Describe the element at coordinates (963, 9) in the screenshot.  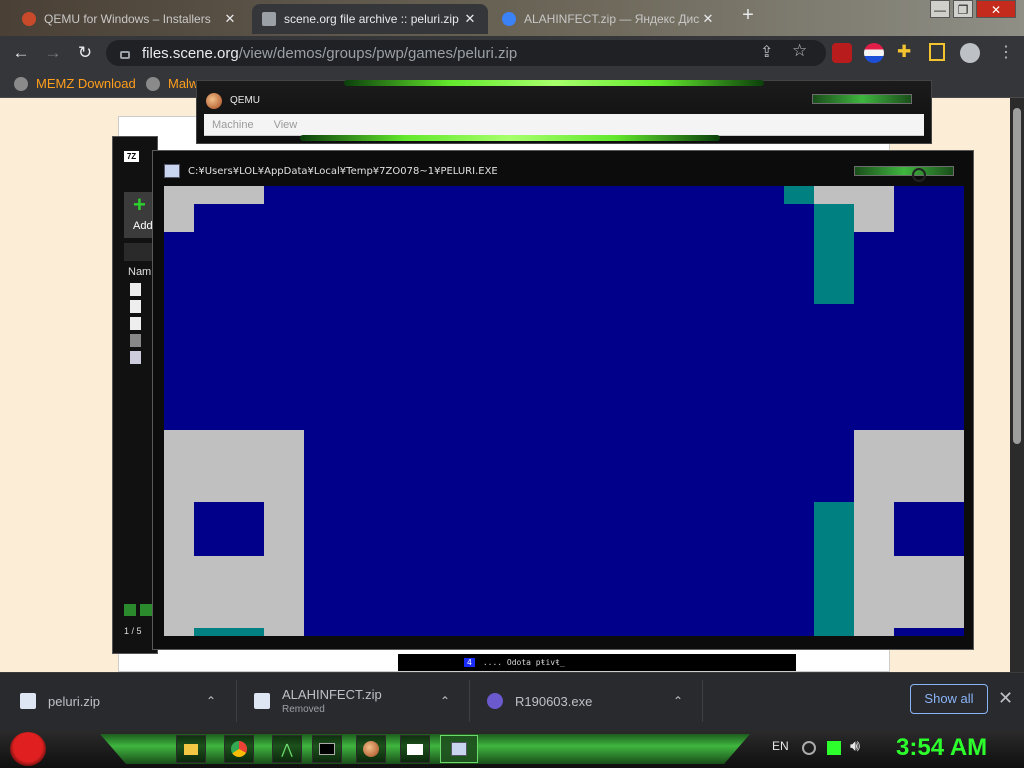
I see `maximize-button: ❐` at that location.